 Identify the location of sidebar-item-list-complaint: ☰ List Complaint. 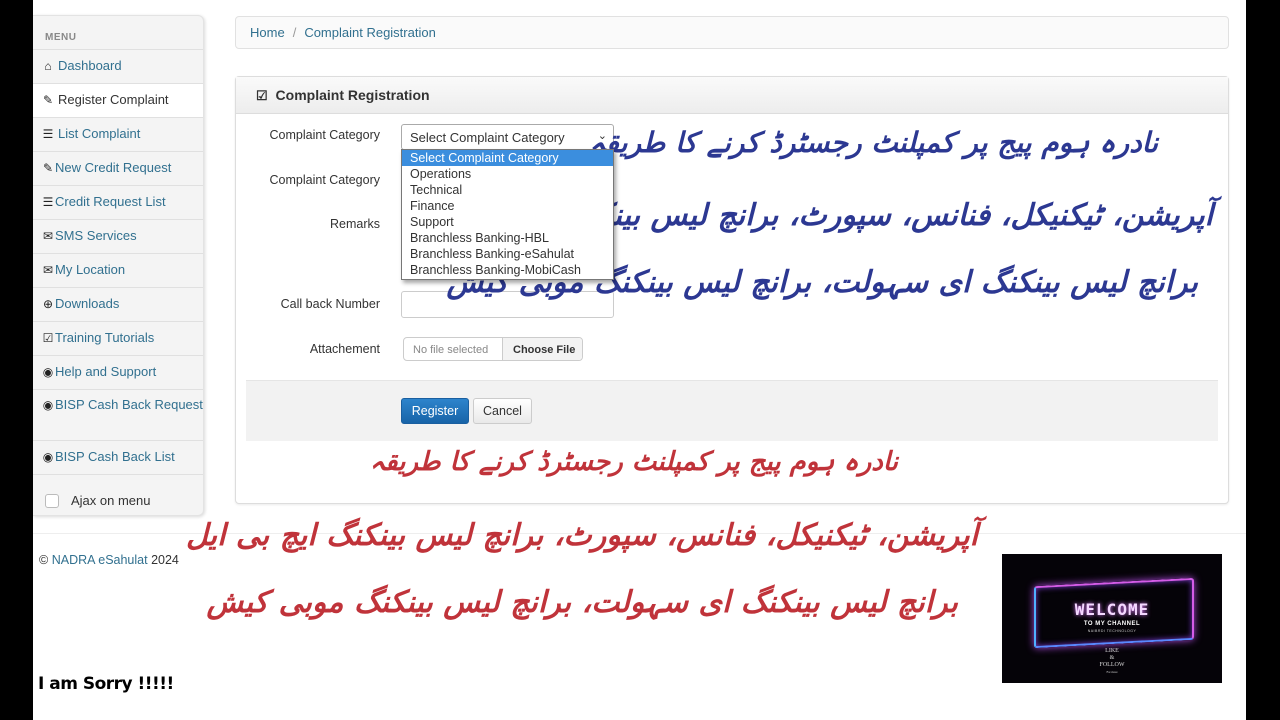
(118, 135).